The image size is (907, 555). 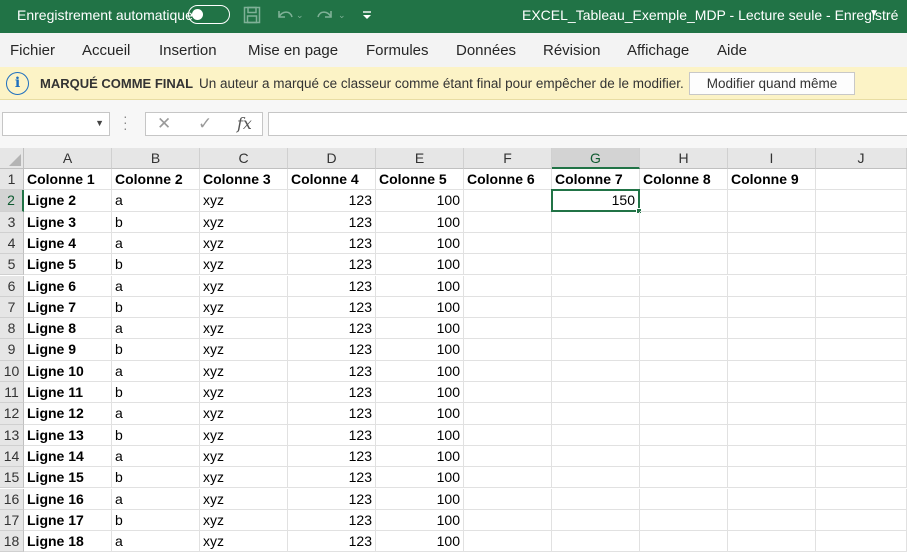 What do you see at coordinates (684, 180) in the screenshot?
I see `header-cell: Colonne 8` at bounding box center [684, 180].